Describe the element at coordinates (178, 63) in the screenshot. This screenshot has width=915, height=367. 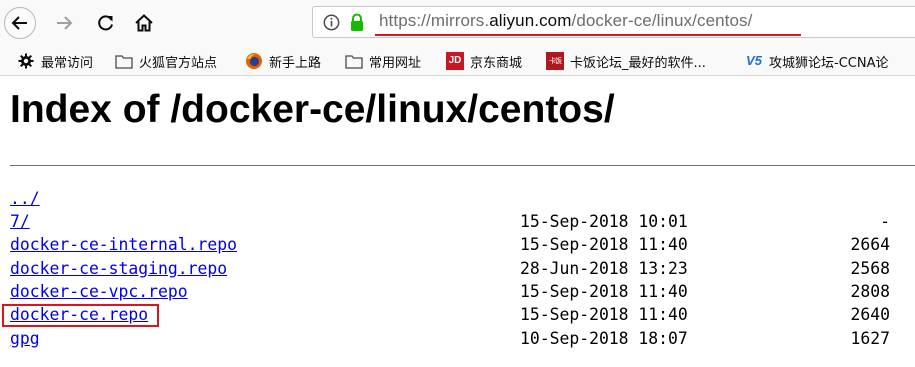
I see `bookmark-label: 火狐官方站点` at that location.